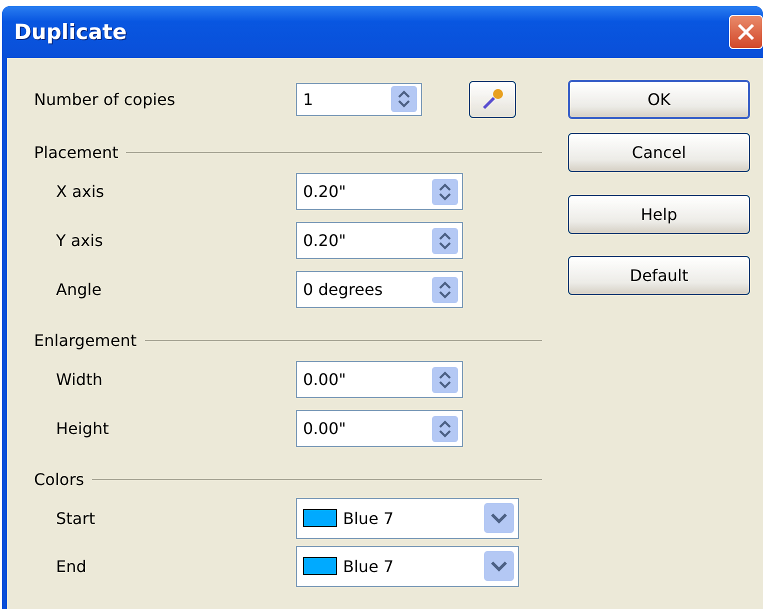  What do you see at coordinates (82, 428) in the screenshot?
I see `field-label: Height` at bounding box center [82, 428].